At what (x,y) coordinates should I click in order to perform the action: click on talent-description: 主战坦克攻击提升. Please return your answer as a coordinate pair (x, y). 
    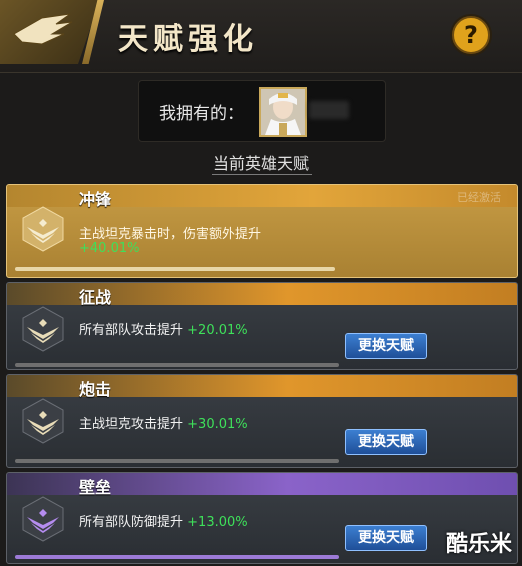
    Looking at the image, I should click on (131, 424).